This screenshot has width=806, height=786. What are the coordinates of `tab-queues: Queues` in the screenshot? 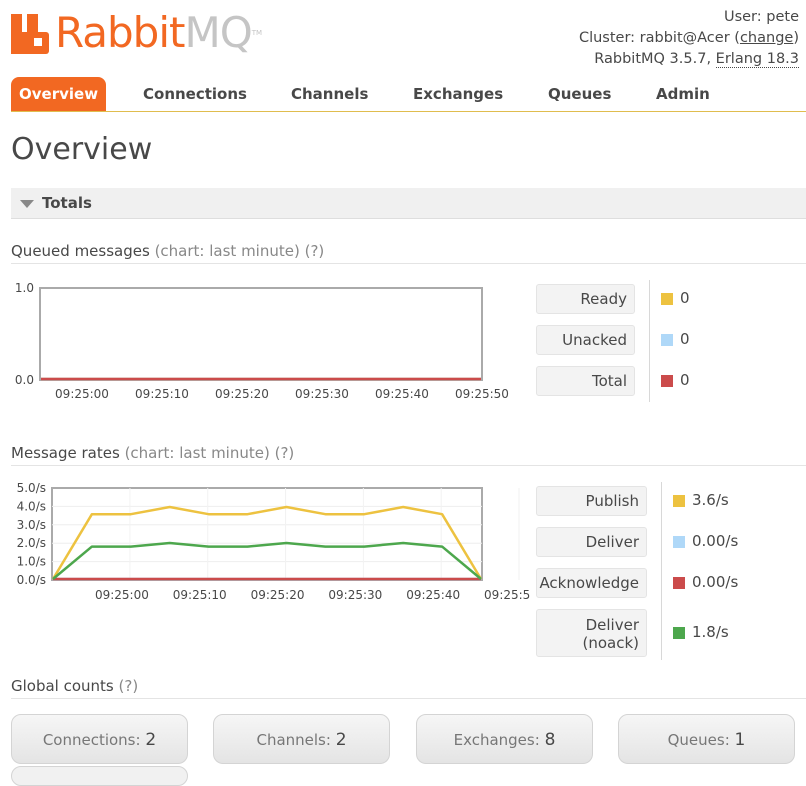 It's located at (579, 94).